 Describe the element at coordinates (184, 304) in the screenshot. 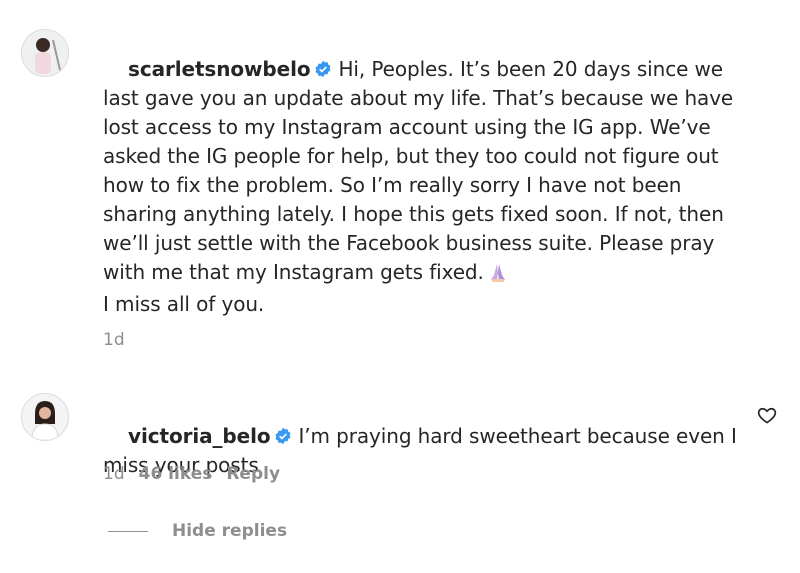

I see `comment-extra-text: I miss all of you.` at that location.